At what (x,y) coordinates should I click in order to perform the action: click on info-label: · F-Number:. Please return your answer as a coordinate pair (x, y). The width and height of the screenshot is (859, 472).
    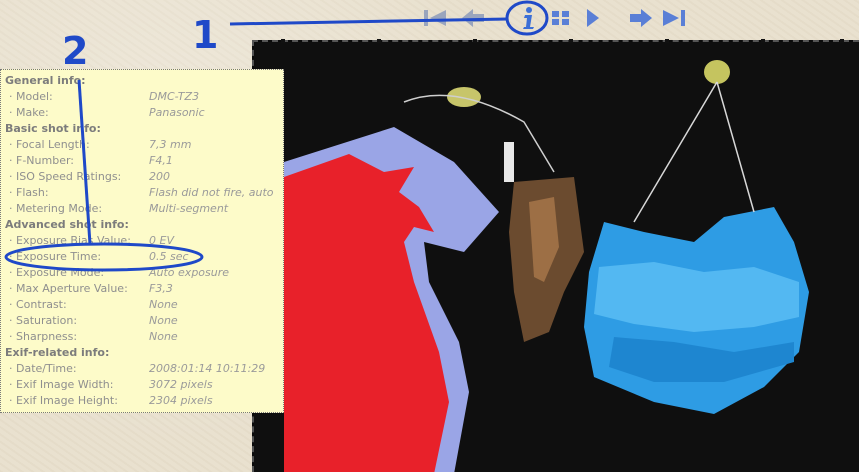
    Looking at the image, I should click on (41, 160).